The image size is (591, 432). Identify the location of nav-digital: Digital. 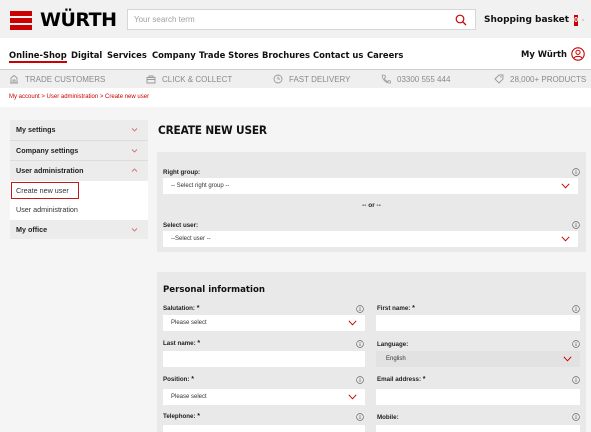
(86, 55).